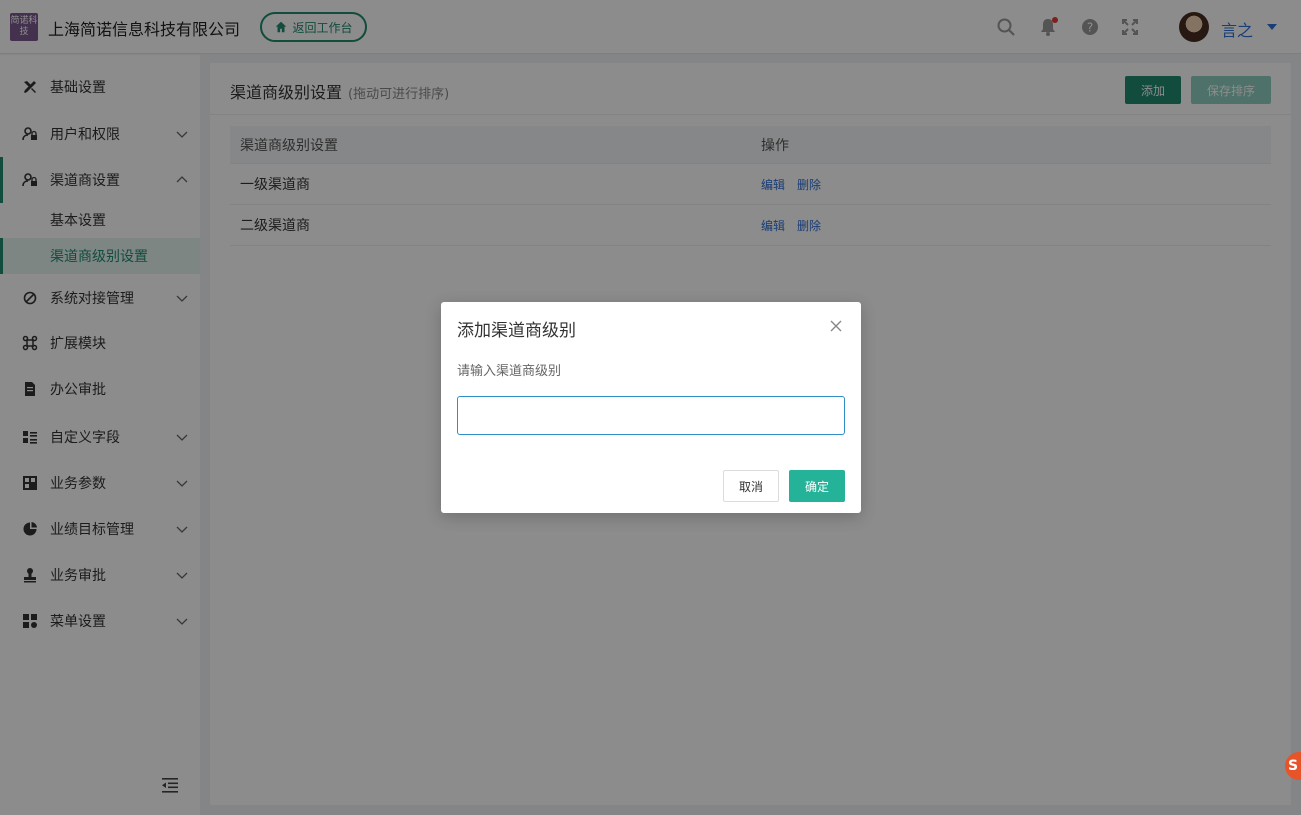 The height and width of the screenshot is (815, 1301). I want to click on dialog-field-label: 请输入渠道商级别, so click(509, 371).